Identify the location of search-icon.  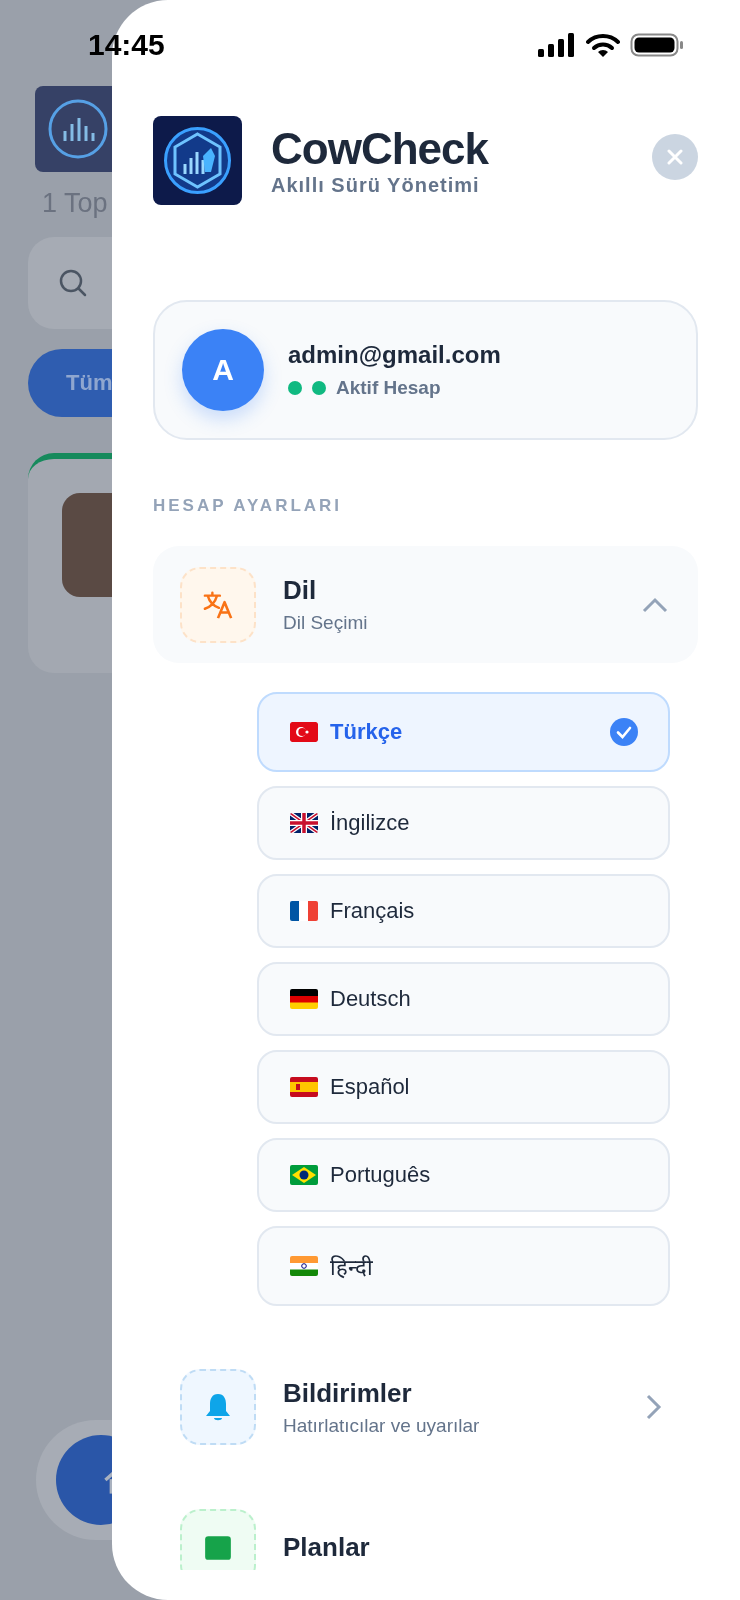
(73, 283).